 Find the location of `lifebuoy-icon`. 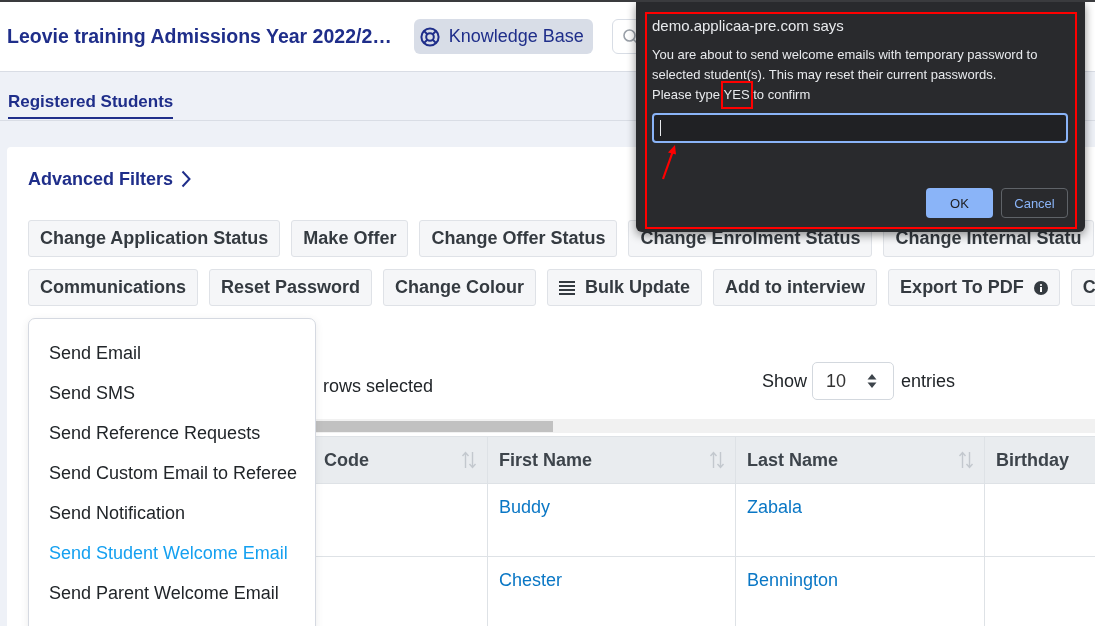

lifebuoy-icon is located at coordinates (429, 36).